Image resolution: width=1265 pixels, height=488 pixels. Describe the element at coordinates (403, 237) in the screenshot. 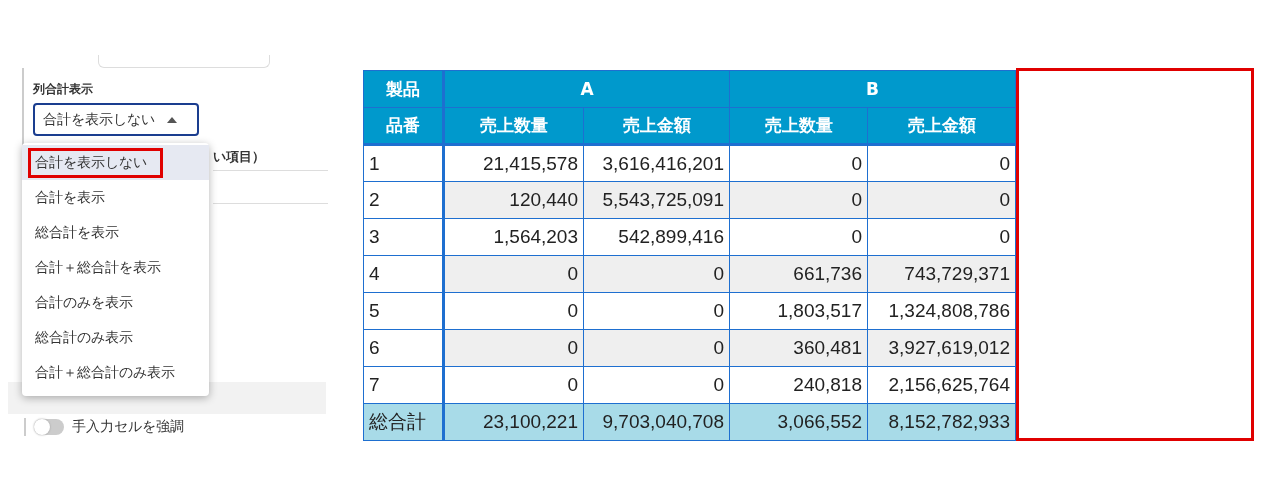

I see `row-header-cell: 3` at that location.